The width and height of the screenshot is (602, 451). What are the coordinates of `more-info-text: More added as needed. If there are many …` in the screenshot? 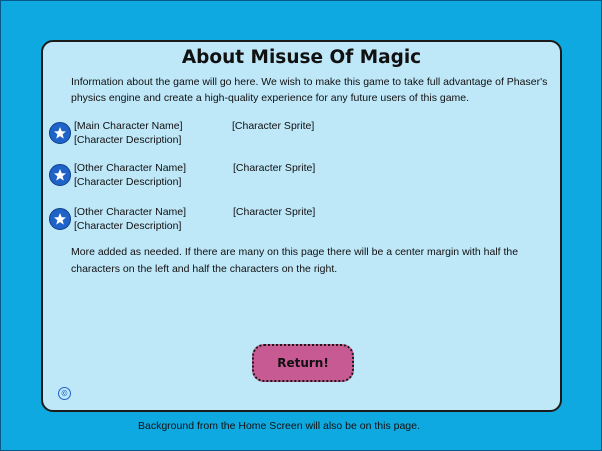 It's located at (295, 260).